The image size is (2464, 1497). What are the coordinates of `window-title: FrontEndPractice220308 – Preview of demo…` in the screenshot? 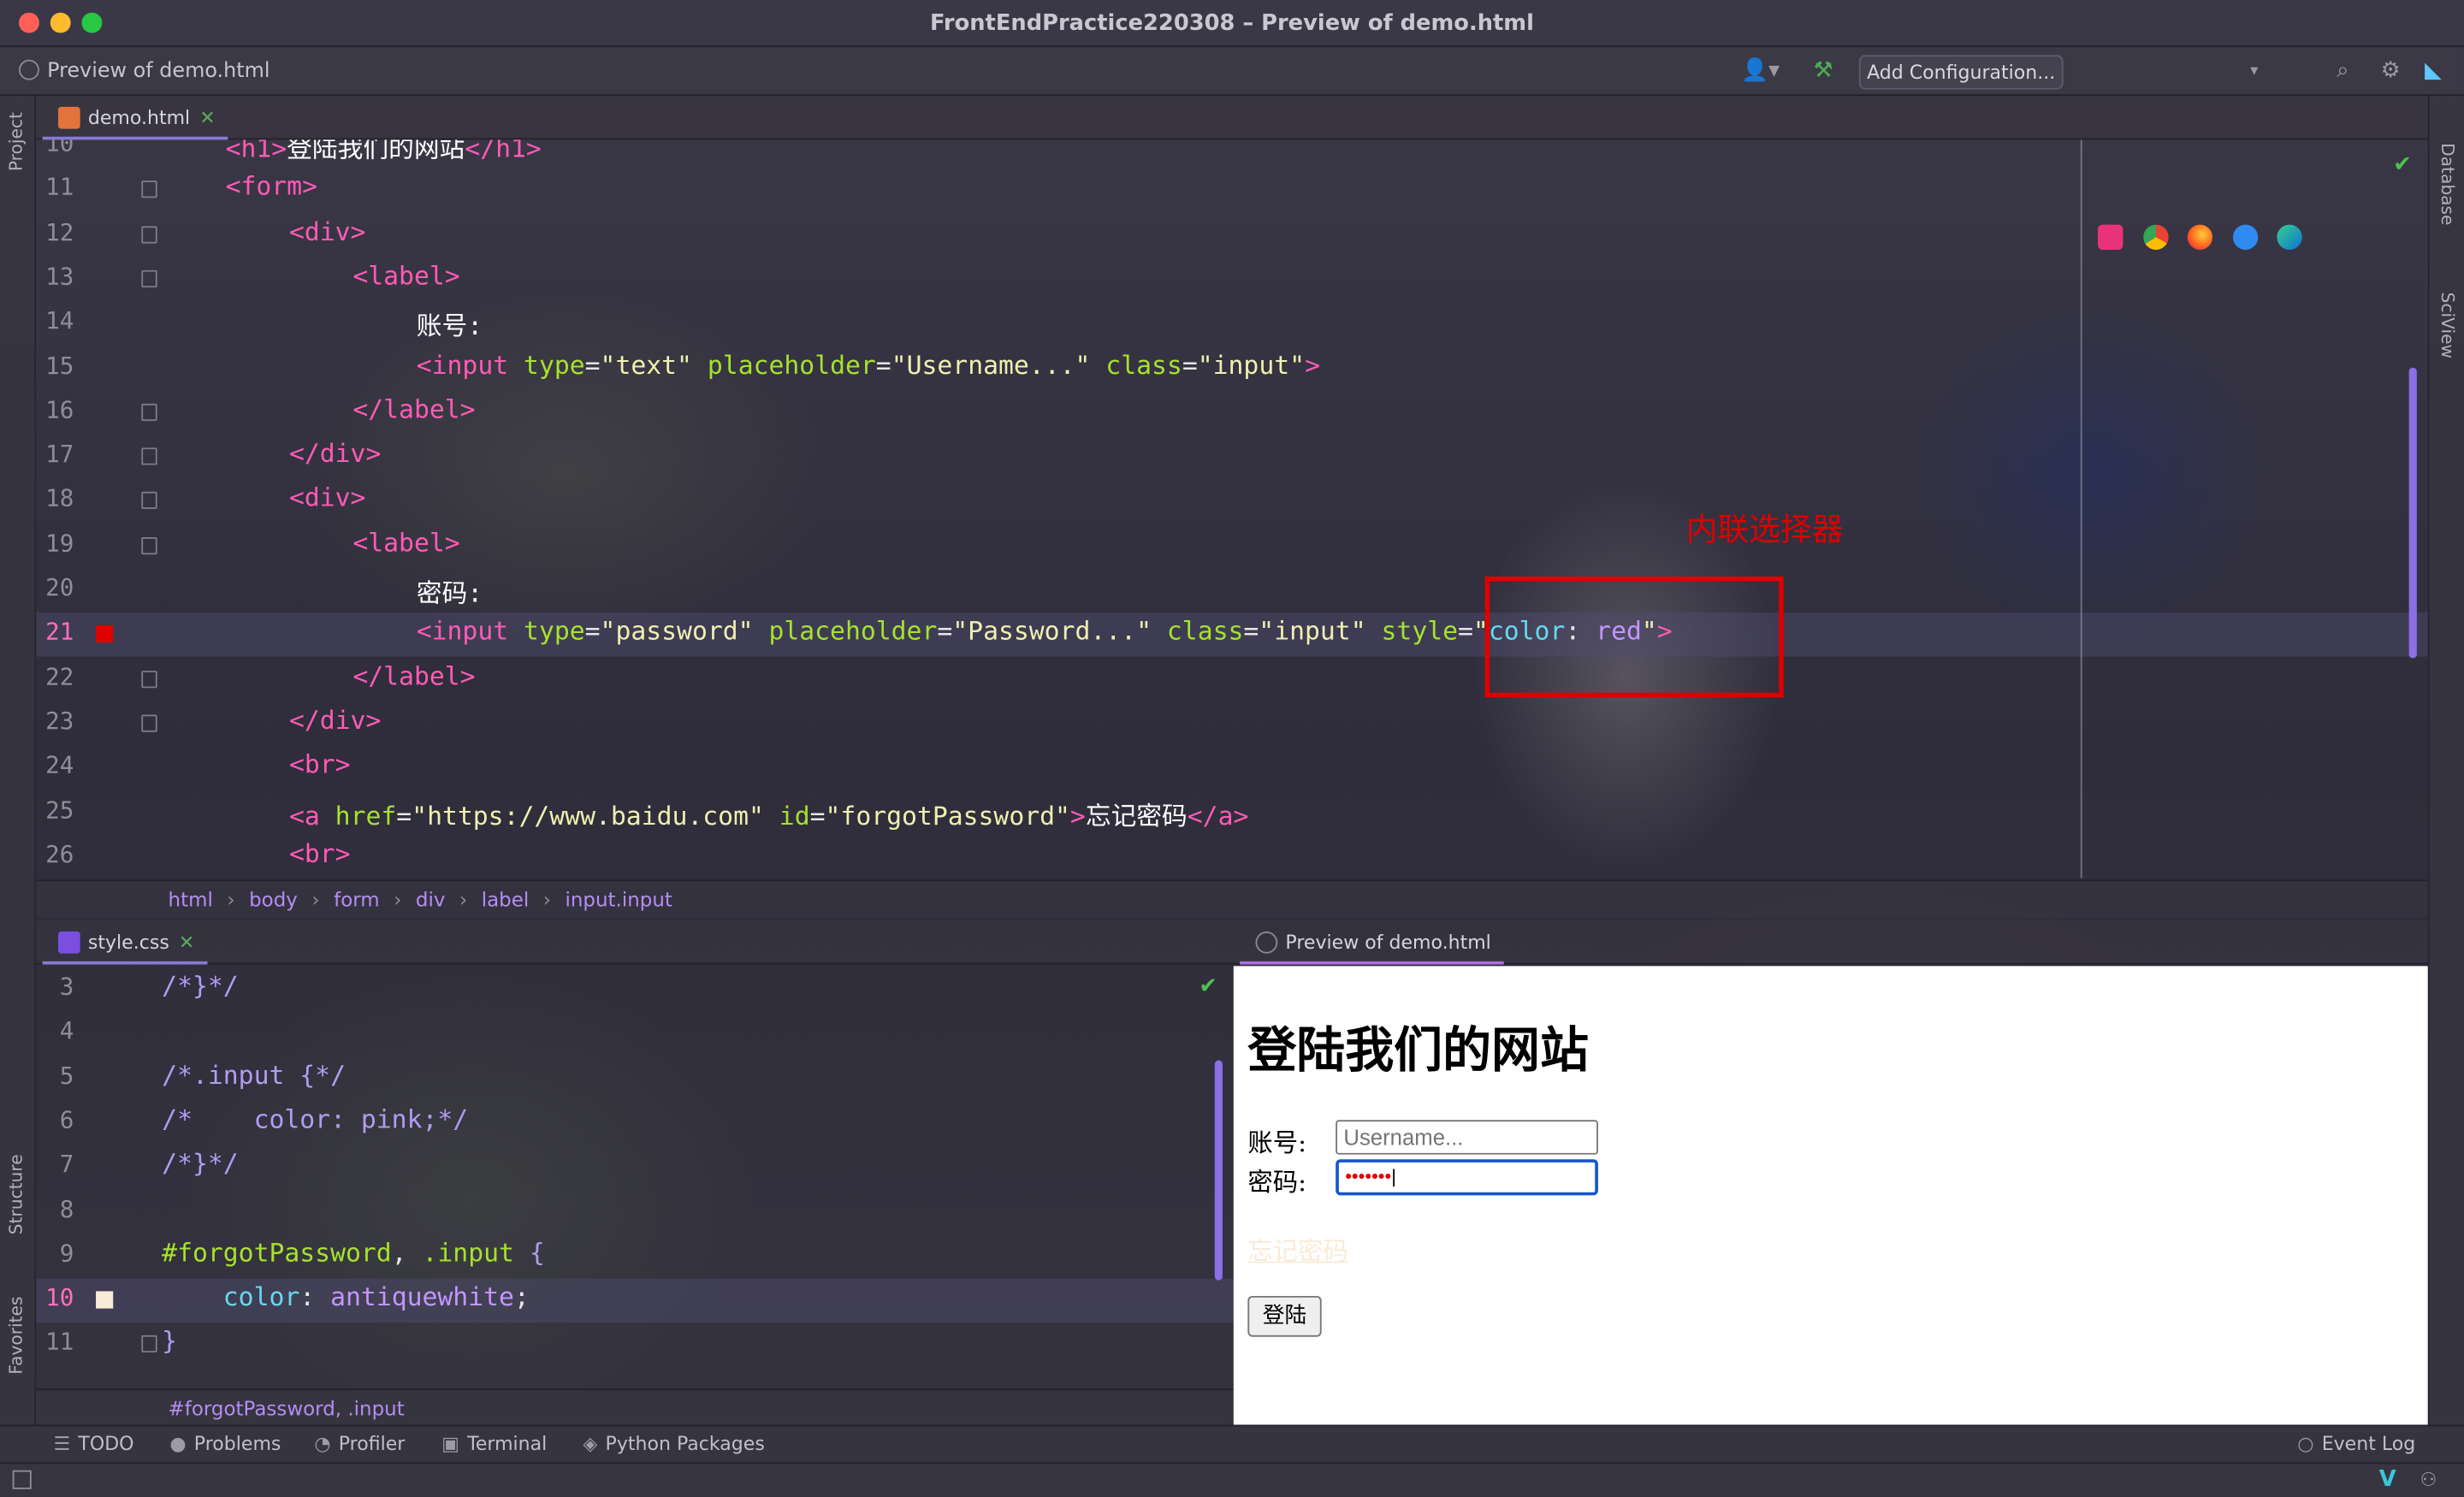 It's located at (1231, 23).